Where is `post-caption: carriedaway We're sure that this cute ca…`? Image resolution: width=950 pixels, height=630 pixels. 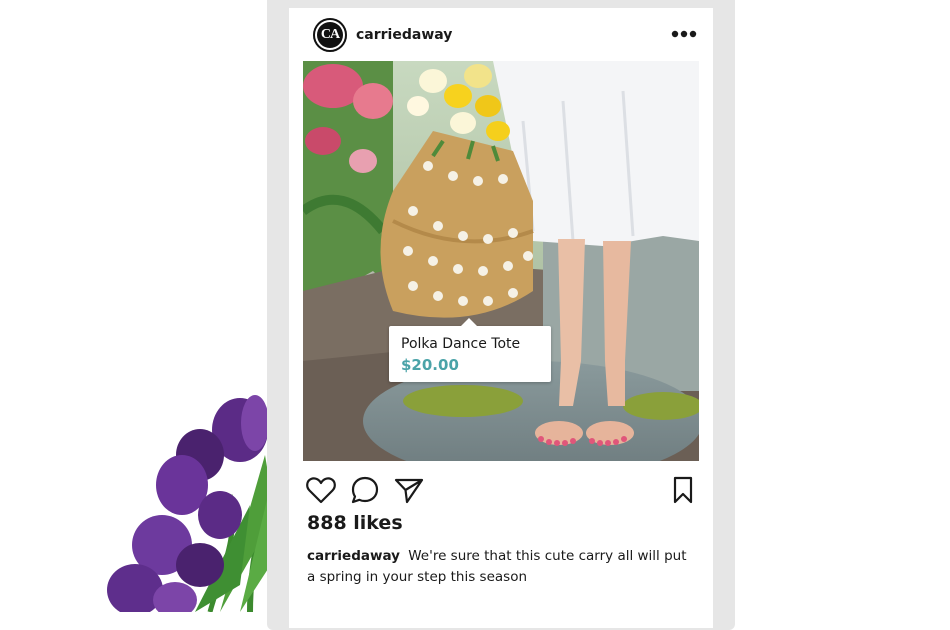 post-caption: carriedaway We're sure that this cute ca… is located at coordinates (497, 567).